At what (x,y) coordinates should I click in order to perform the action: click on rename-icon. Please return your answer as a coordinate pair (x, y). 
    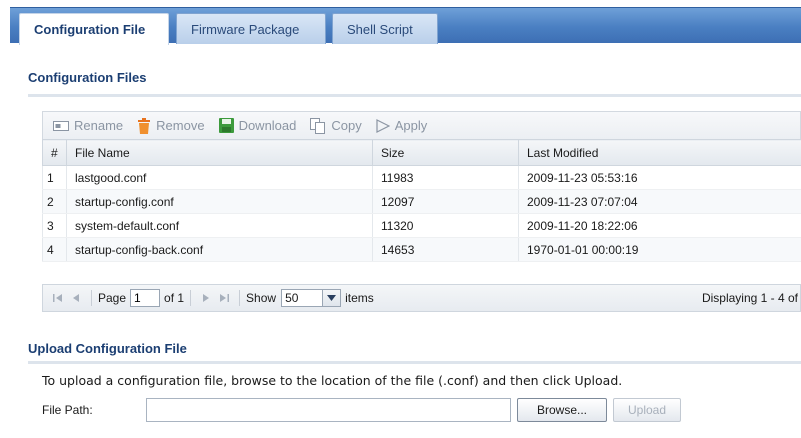
    Looking at the image, I should click on (61, 126).